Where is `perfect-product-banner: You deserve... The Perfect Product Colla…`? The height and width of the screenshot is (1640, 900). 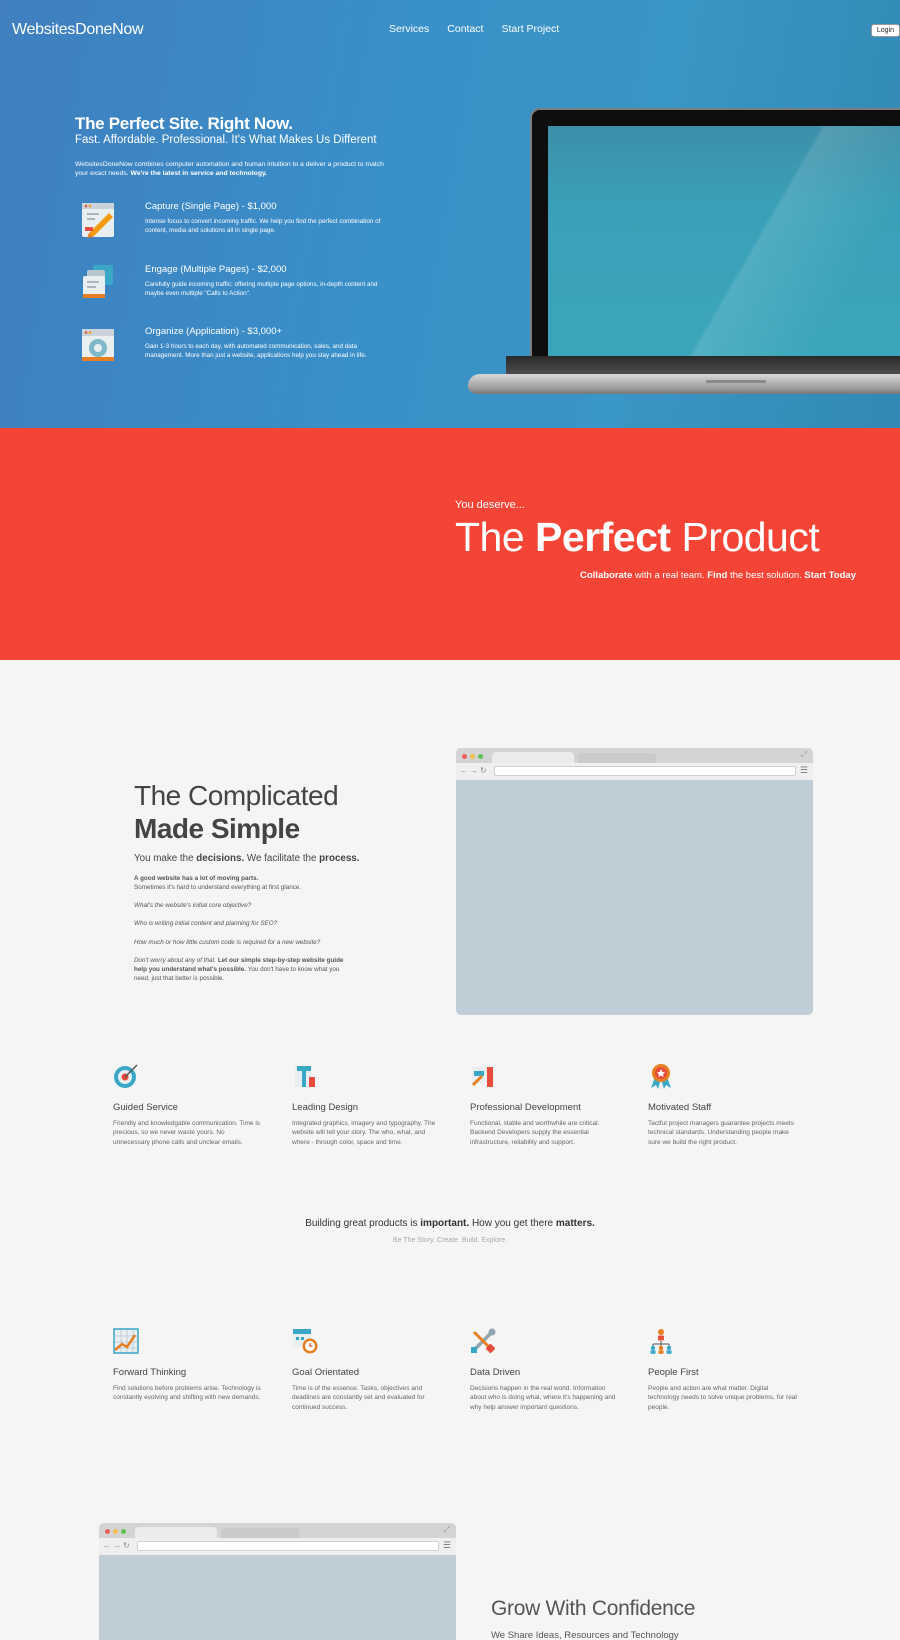 perfect-product-banner: You deserve... The Perfect Product Colla… is located at coordinates (450, 544).